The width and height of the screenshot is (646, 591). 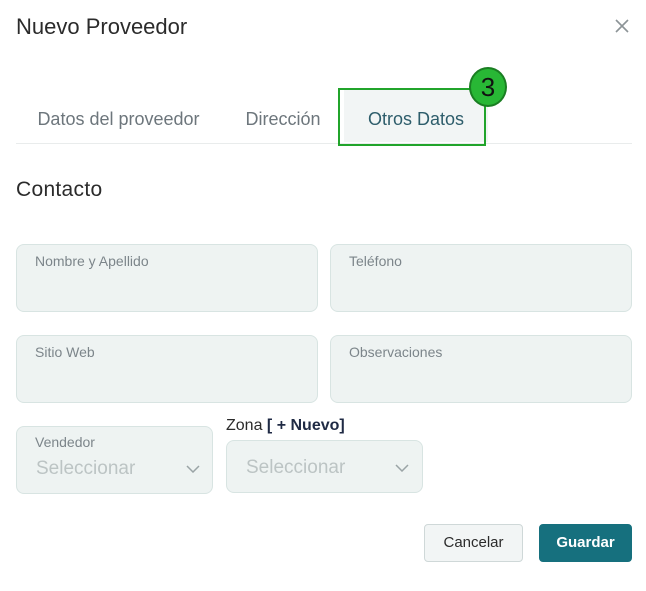 What do you see at coordinates (65, 352) in the screenshot?
I see `sitio-web-label: Sitio Web` at bounding box center [65, 352].